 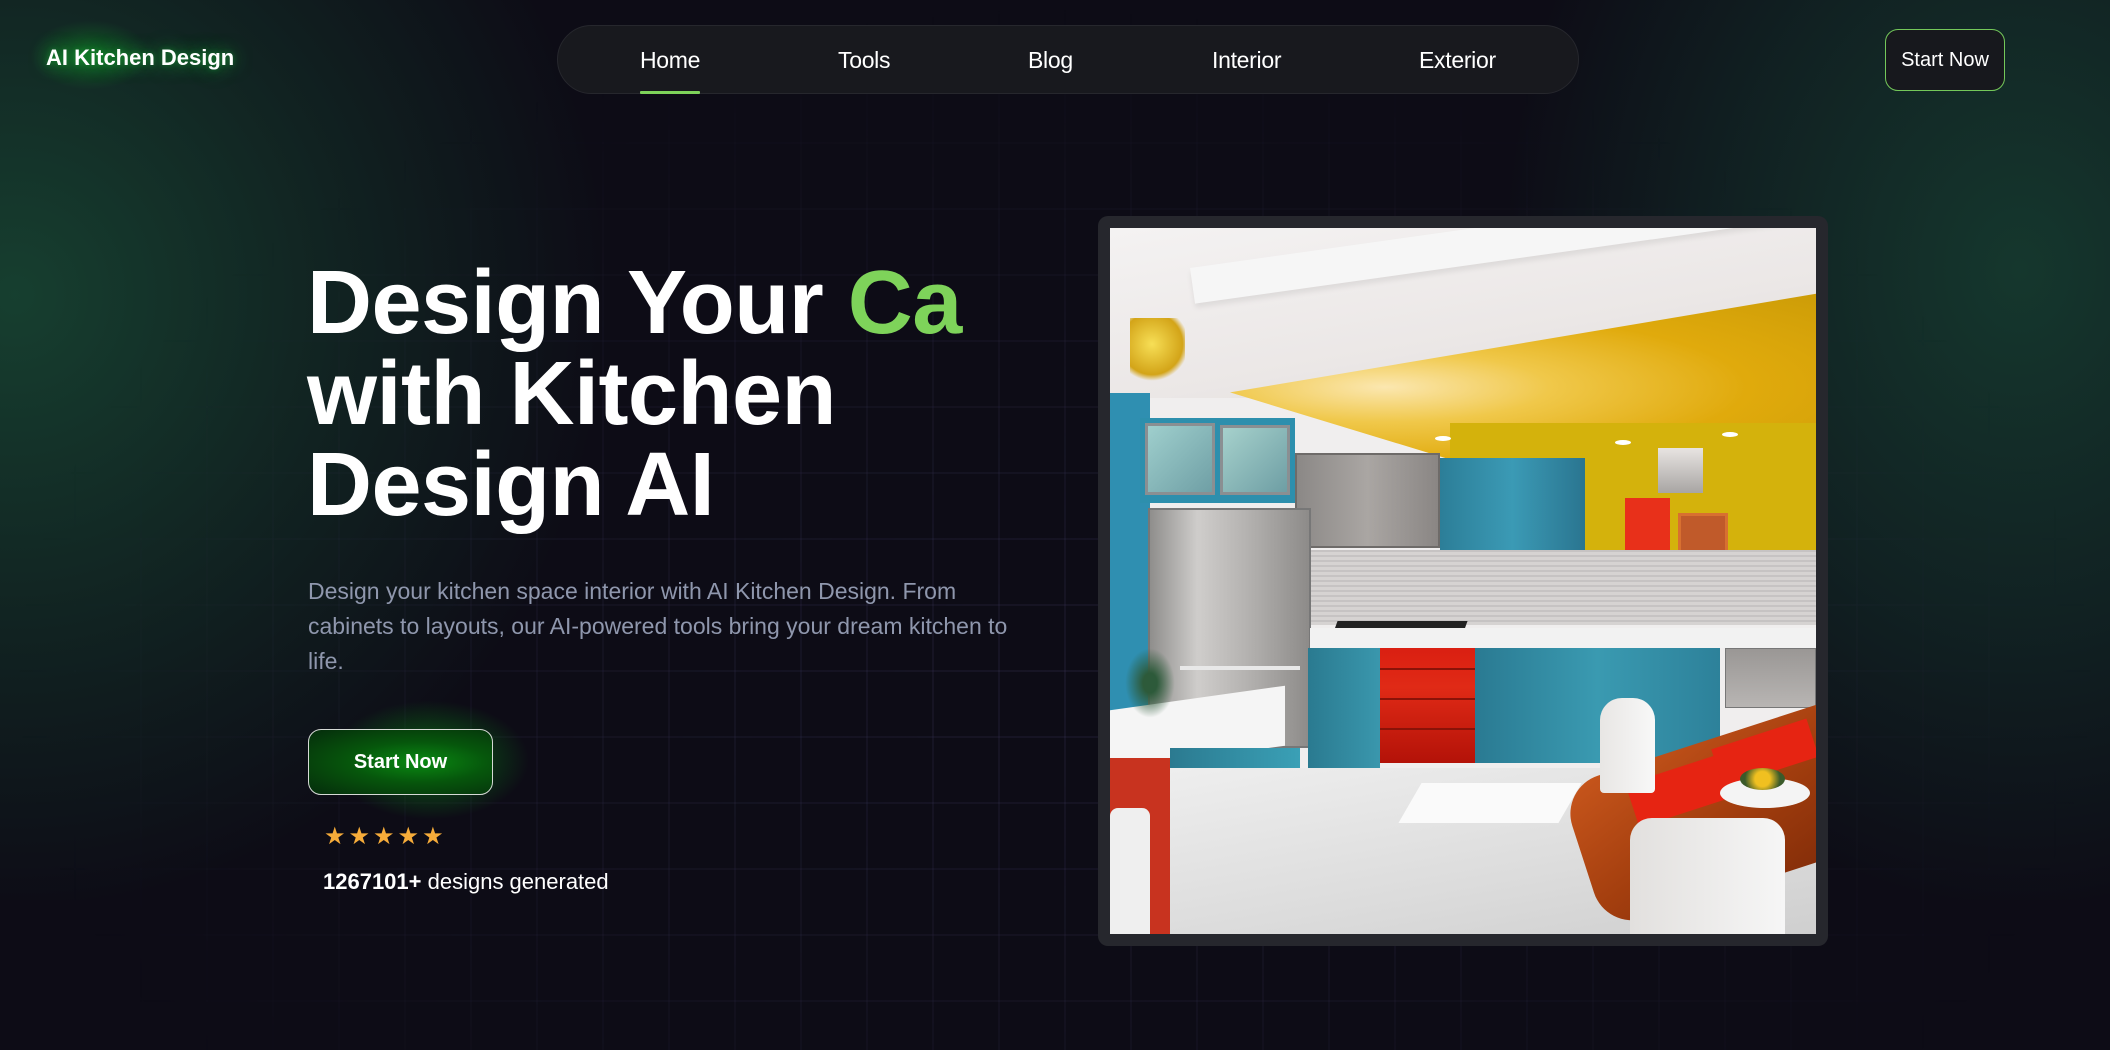 What do you see at coordinates (515, 881) in the screenshot?
I see `designs-label: designs generated` at bounding box center [515, 881].